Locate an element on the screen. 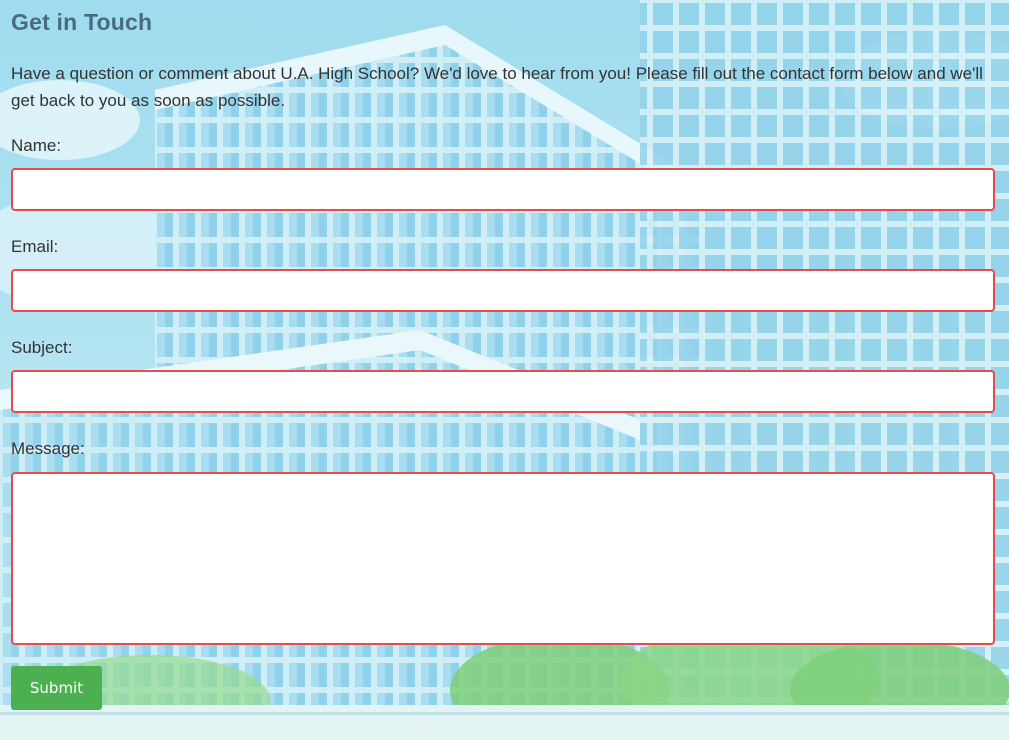 Image resolution: width=1009 pixels, height=740 pixels. message-label: Message: is located at coordinates (48, 448).